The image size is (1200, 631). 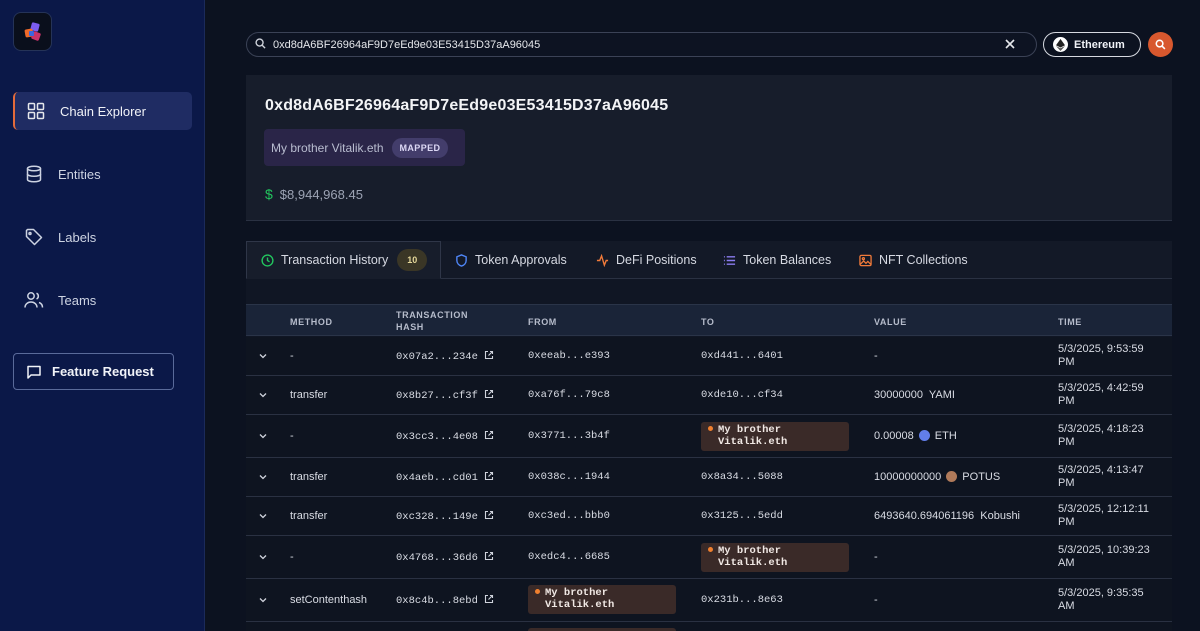 What do you see at coordinates (267, 260) in the screenshot?
I see `clock-icon` at bounding box center [267, 260].